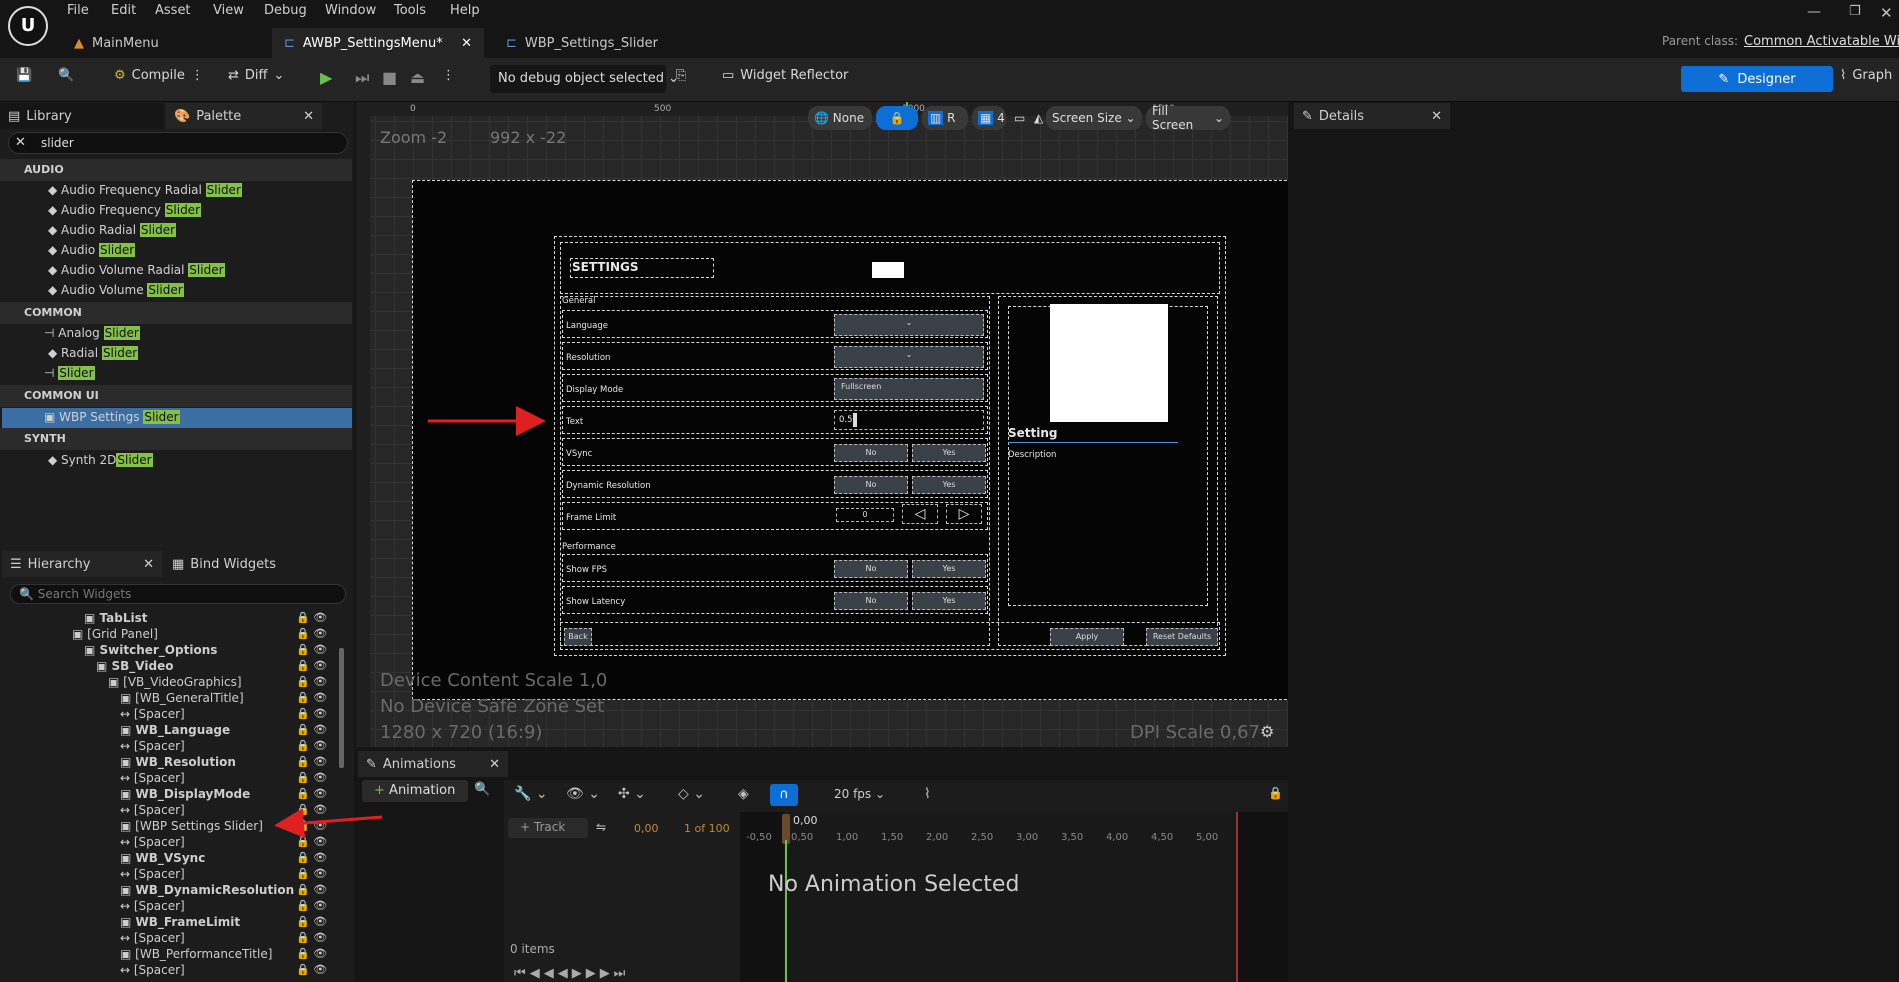 This screenshot has width=1899, height=982. Describe the element at coordinates (410, 622) in the screenshot. I see `annotation-arrows` at that location.